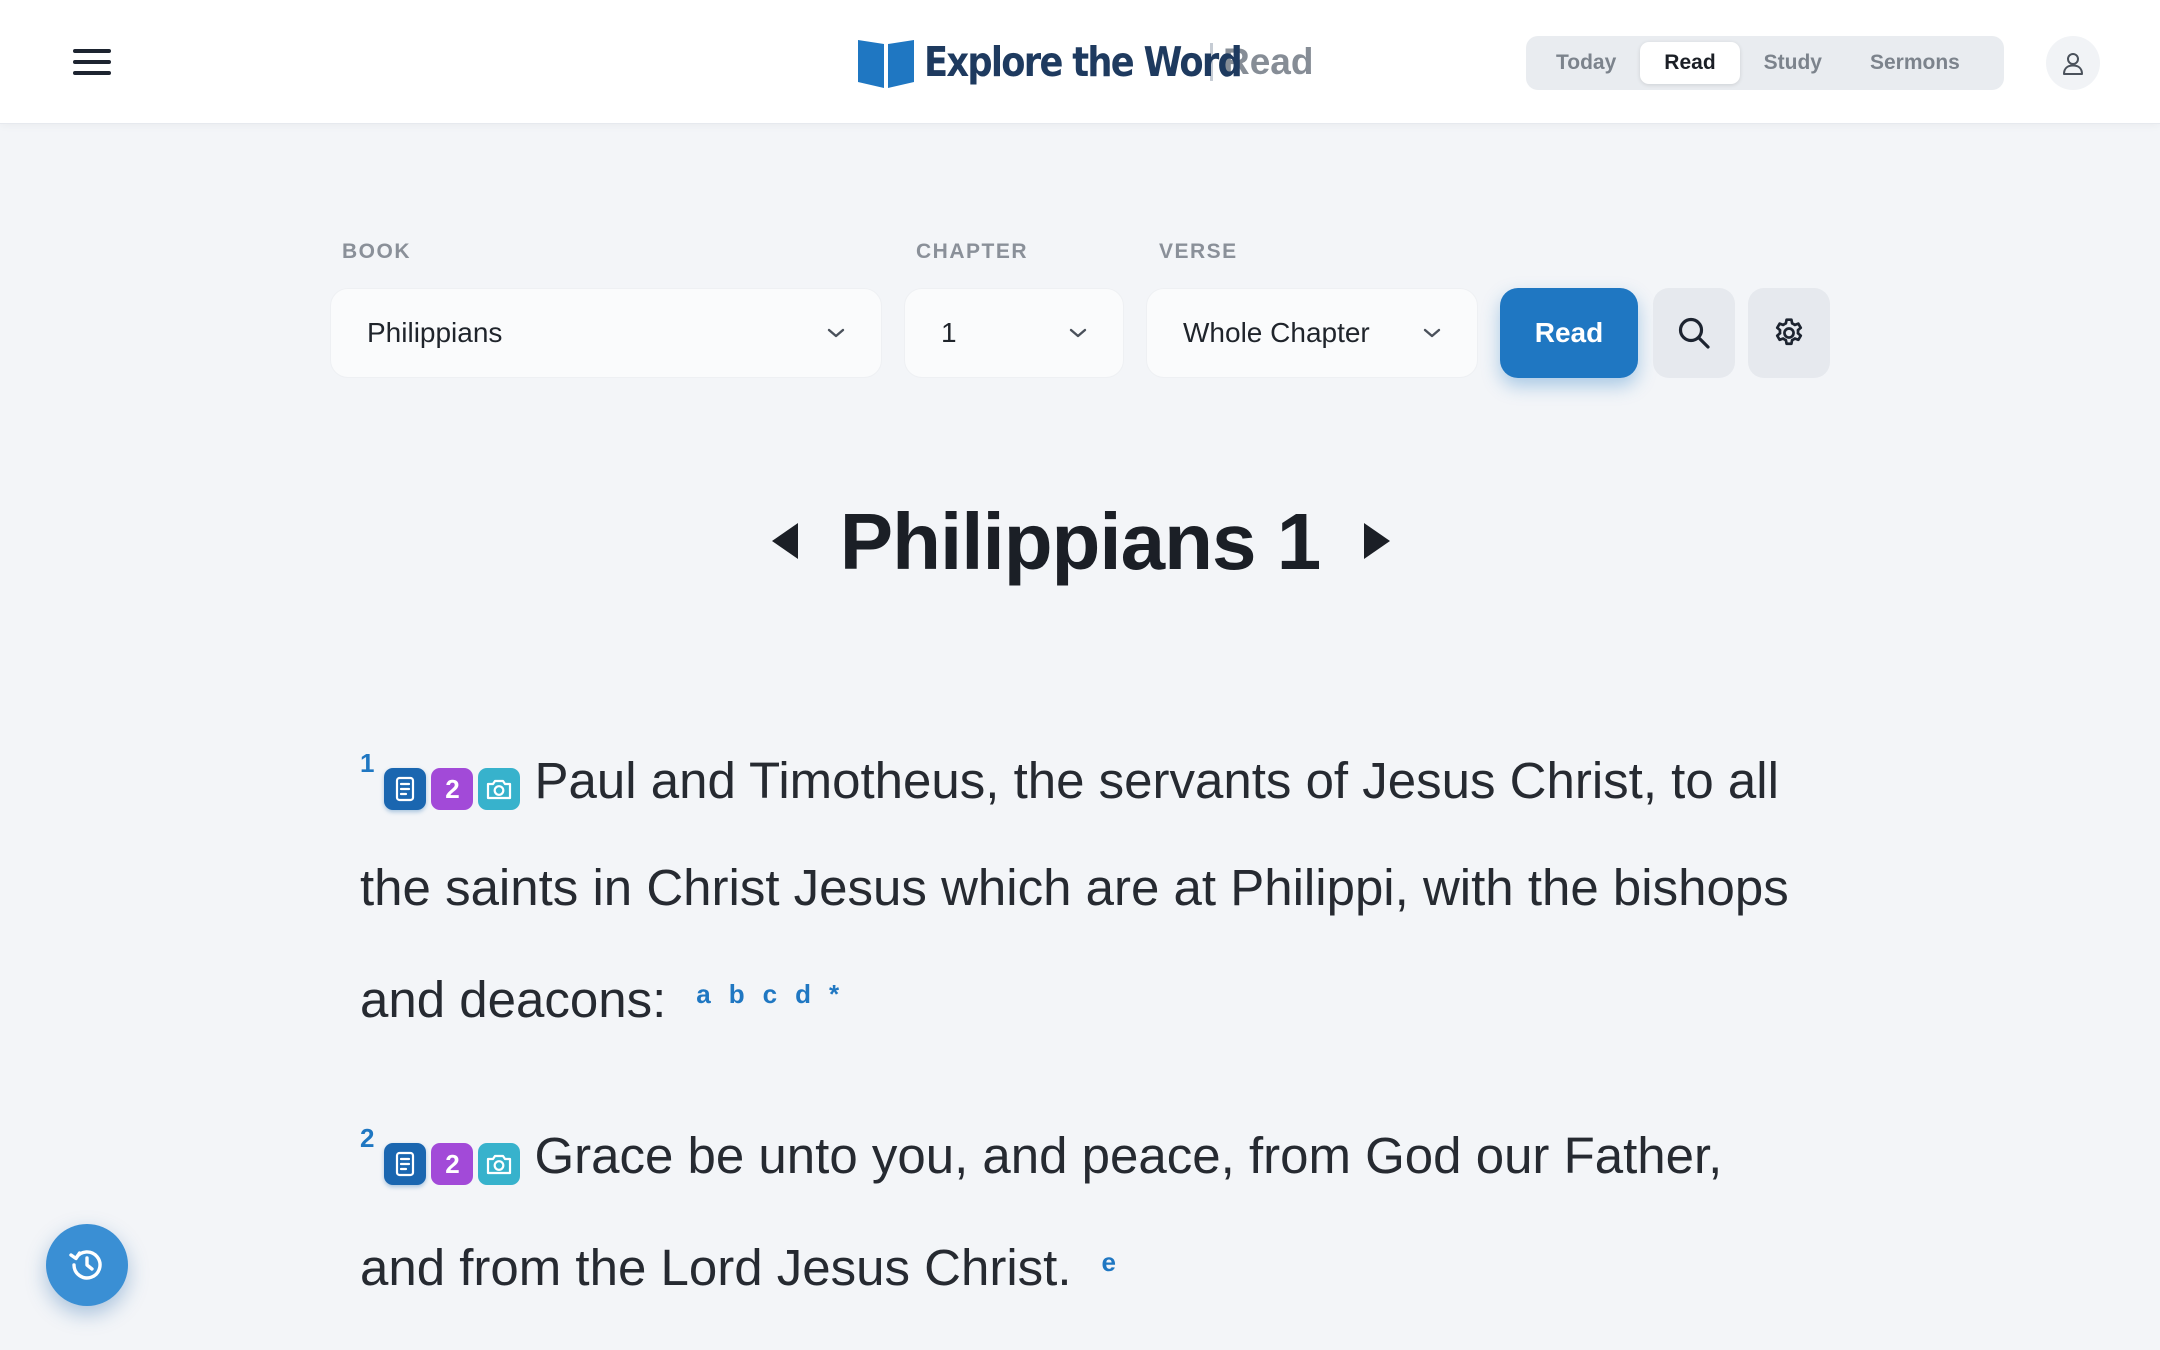  What do you see at coordinates (834, 994) in the screenshot?
I see `footnote-link: *` at bounding box center [834, 994].